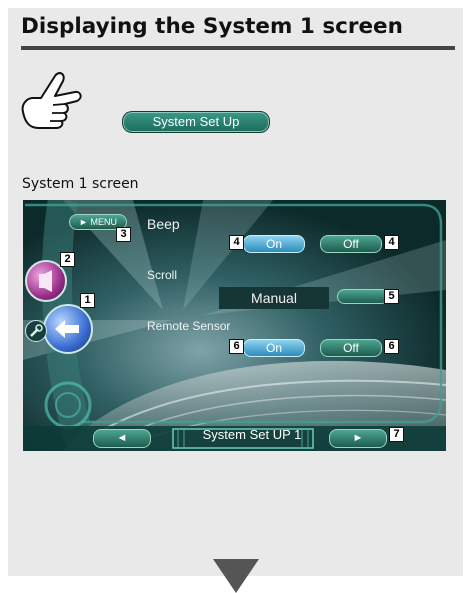 The height and width of the screenshot is (593, 471). I want to click on title-rule, so click(238, 48).